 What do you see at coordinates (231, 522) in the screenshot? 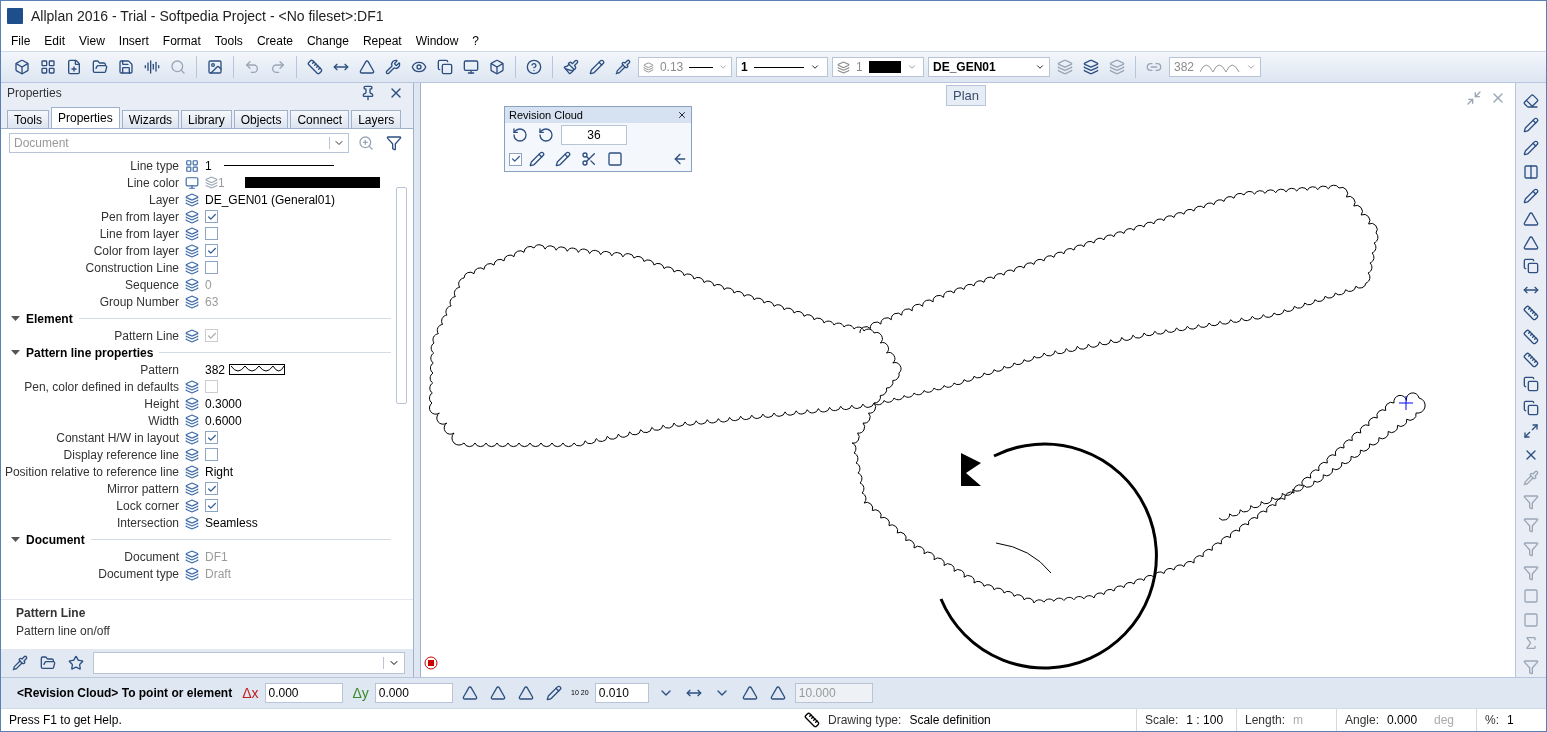
I see `property-value: Seamless` at bounding box center [231, 522].